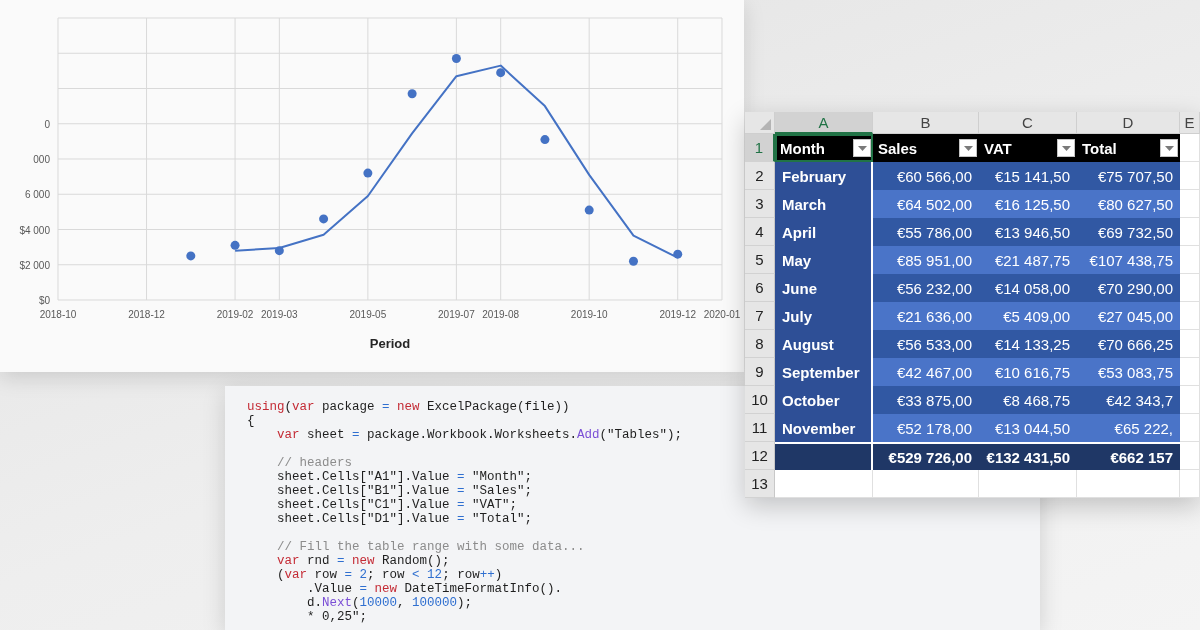 This screenshot has width=1200, height=630. Describe the element at coordinates (1028, 148) in the screenshot. I see `table-header-cell: VAT` at that location.